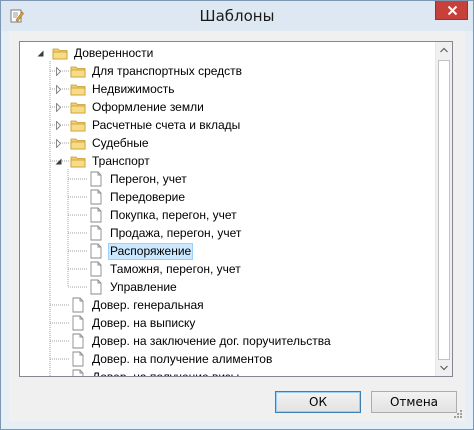  Describe the element at coordinates (151, 251) in the screenshot. I see `tree-item-label: Распоряжение` at that location.